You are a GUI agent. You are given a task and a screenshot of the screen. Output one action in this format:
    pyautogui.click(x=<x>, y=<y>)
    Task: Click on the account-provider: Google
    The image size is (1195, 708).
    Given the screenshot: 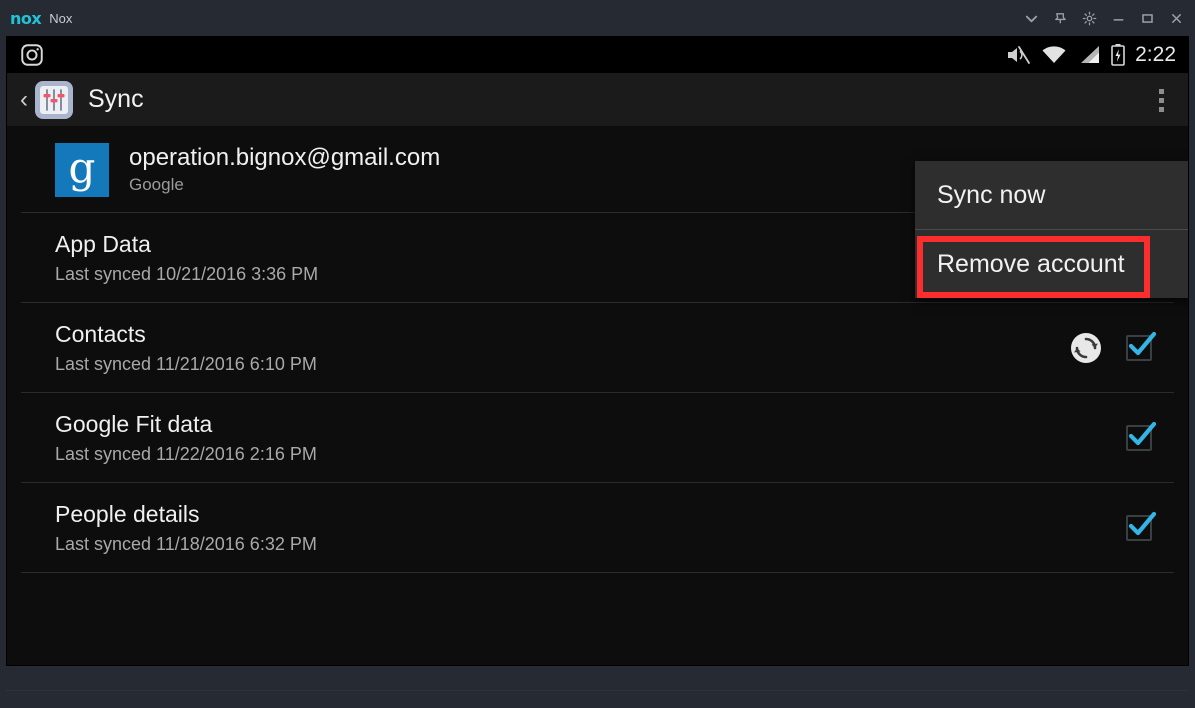 What is the action you would take?
    pyautogui.click(x=156, y=184)
    